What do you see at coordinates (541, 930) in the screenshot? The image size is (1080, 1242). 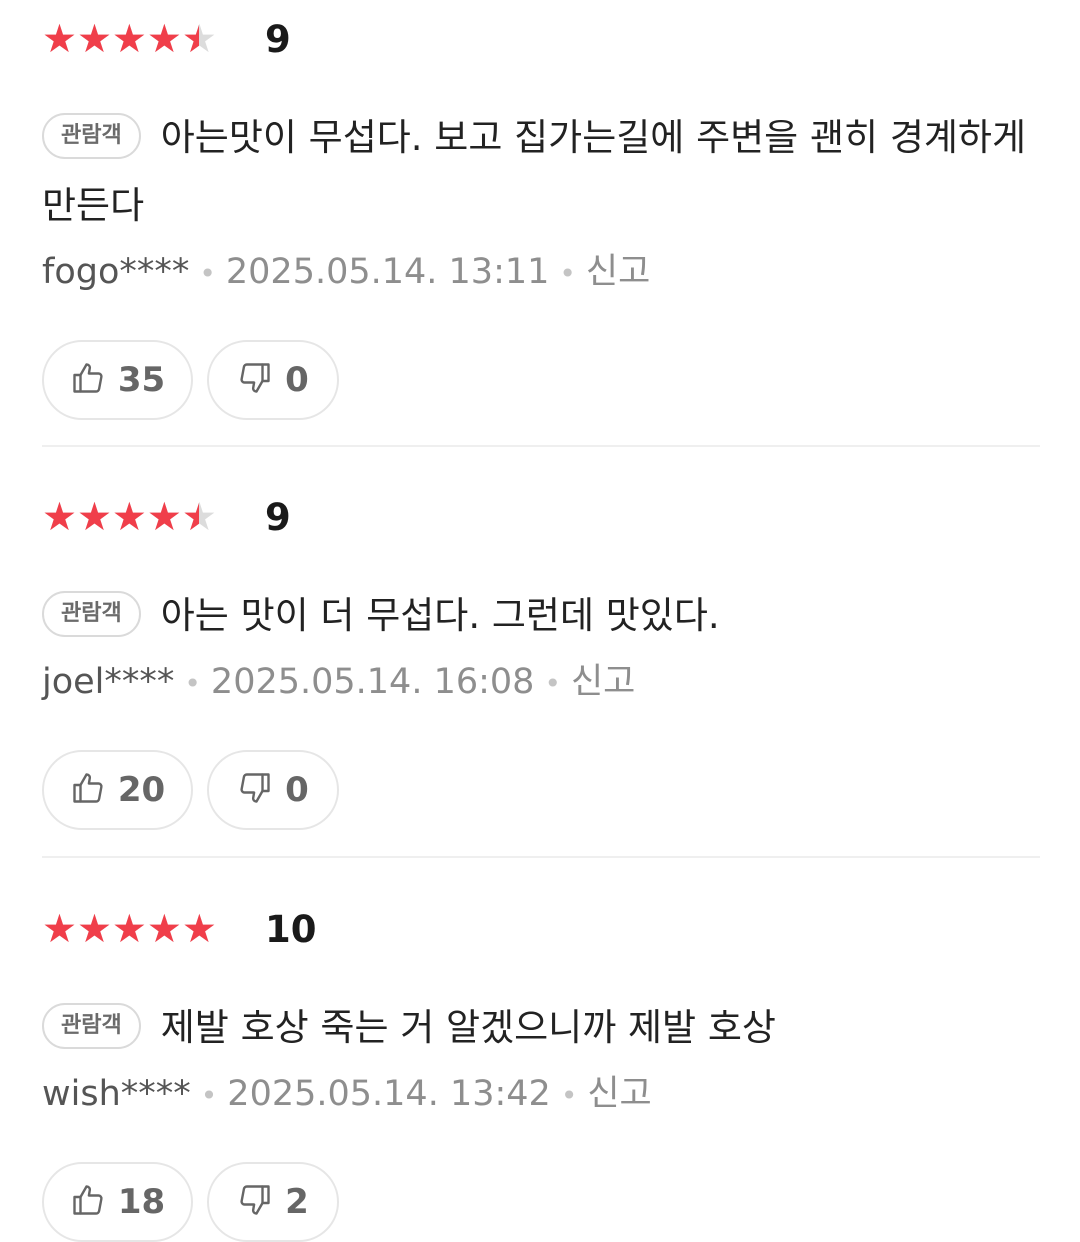 I see `rating-row: ★★★★★ ★★★★★ 10` at bounding box center [541, 930].